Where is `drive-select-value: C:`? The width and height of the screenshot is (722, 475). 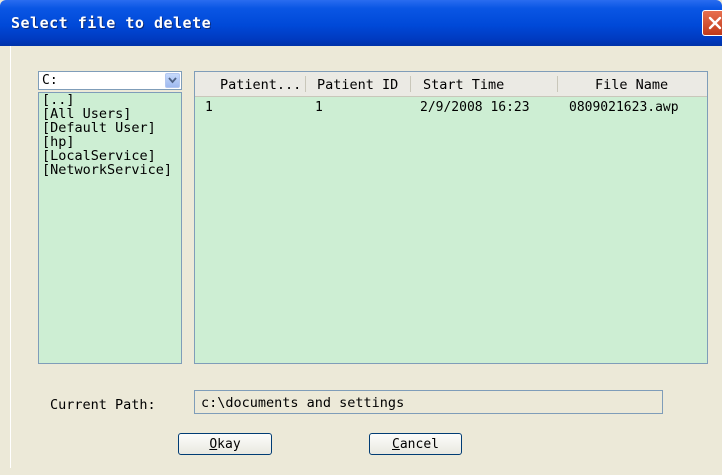
drive-select-value: C: is located at coordinates (50, 80).